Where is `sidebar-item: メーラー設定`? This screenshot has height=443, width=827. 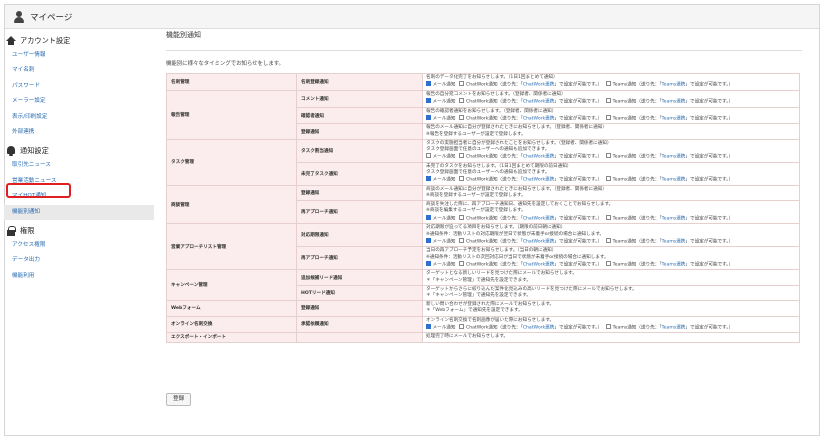
sidebar-item: メーラー設定 is located at coordinates (77, 101).